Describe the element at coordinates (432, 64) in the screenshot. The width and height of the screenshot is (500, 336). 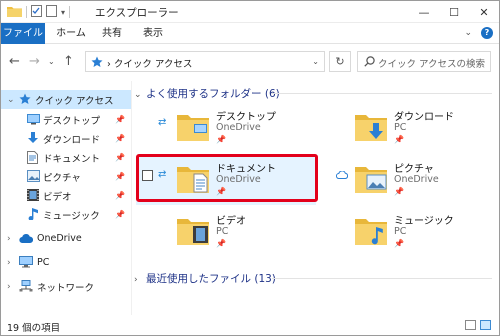
I see `search-placeholder: クイック アクセスの検索` at that location.